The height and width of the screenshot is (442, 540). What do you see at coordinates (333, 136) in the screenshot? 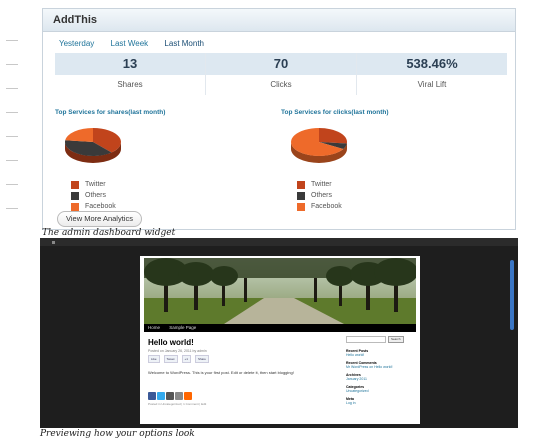
I see `pie-slice-twitter` at bounding box center [333, 136].